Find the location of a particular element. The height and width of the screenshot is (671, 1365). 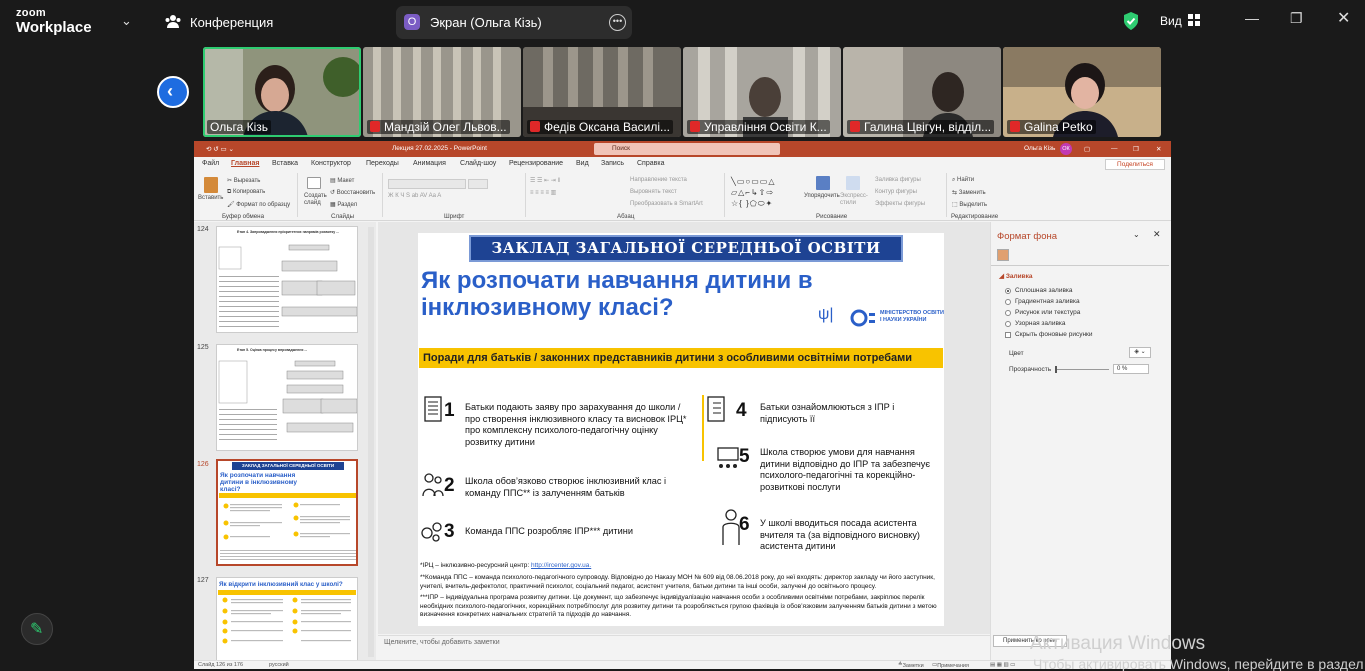

quick-styles-icon is located at coordinates (853, 183).